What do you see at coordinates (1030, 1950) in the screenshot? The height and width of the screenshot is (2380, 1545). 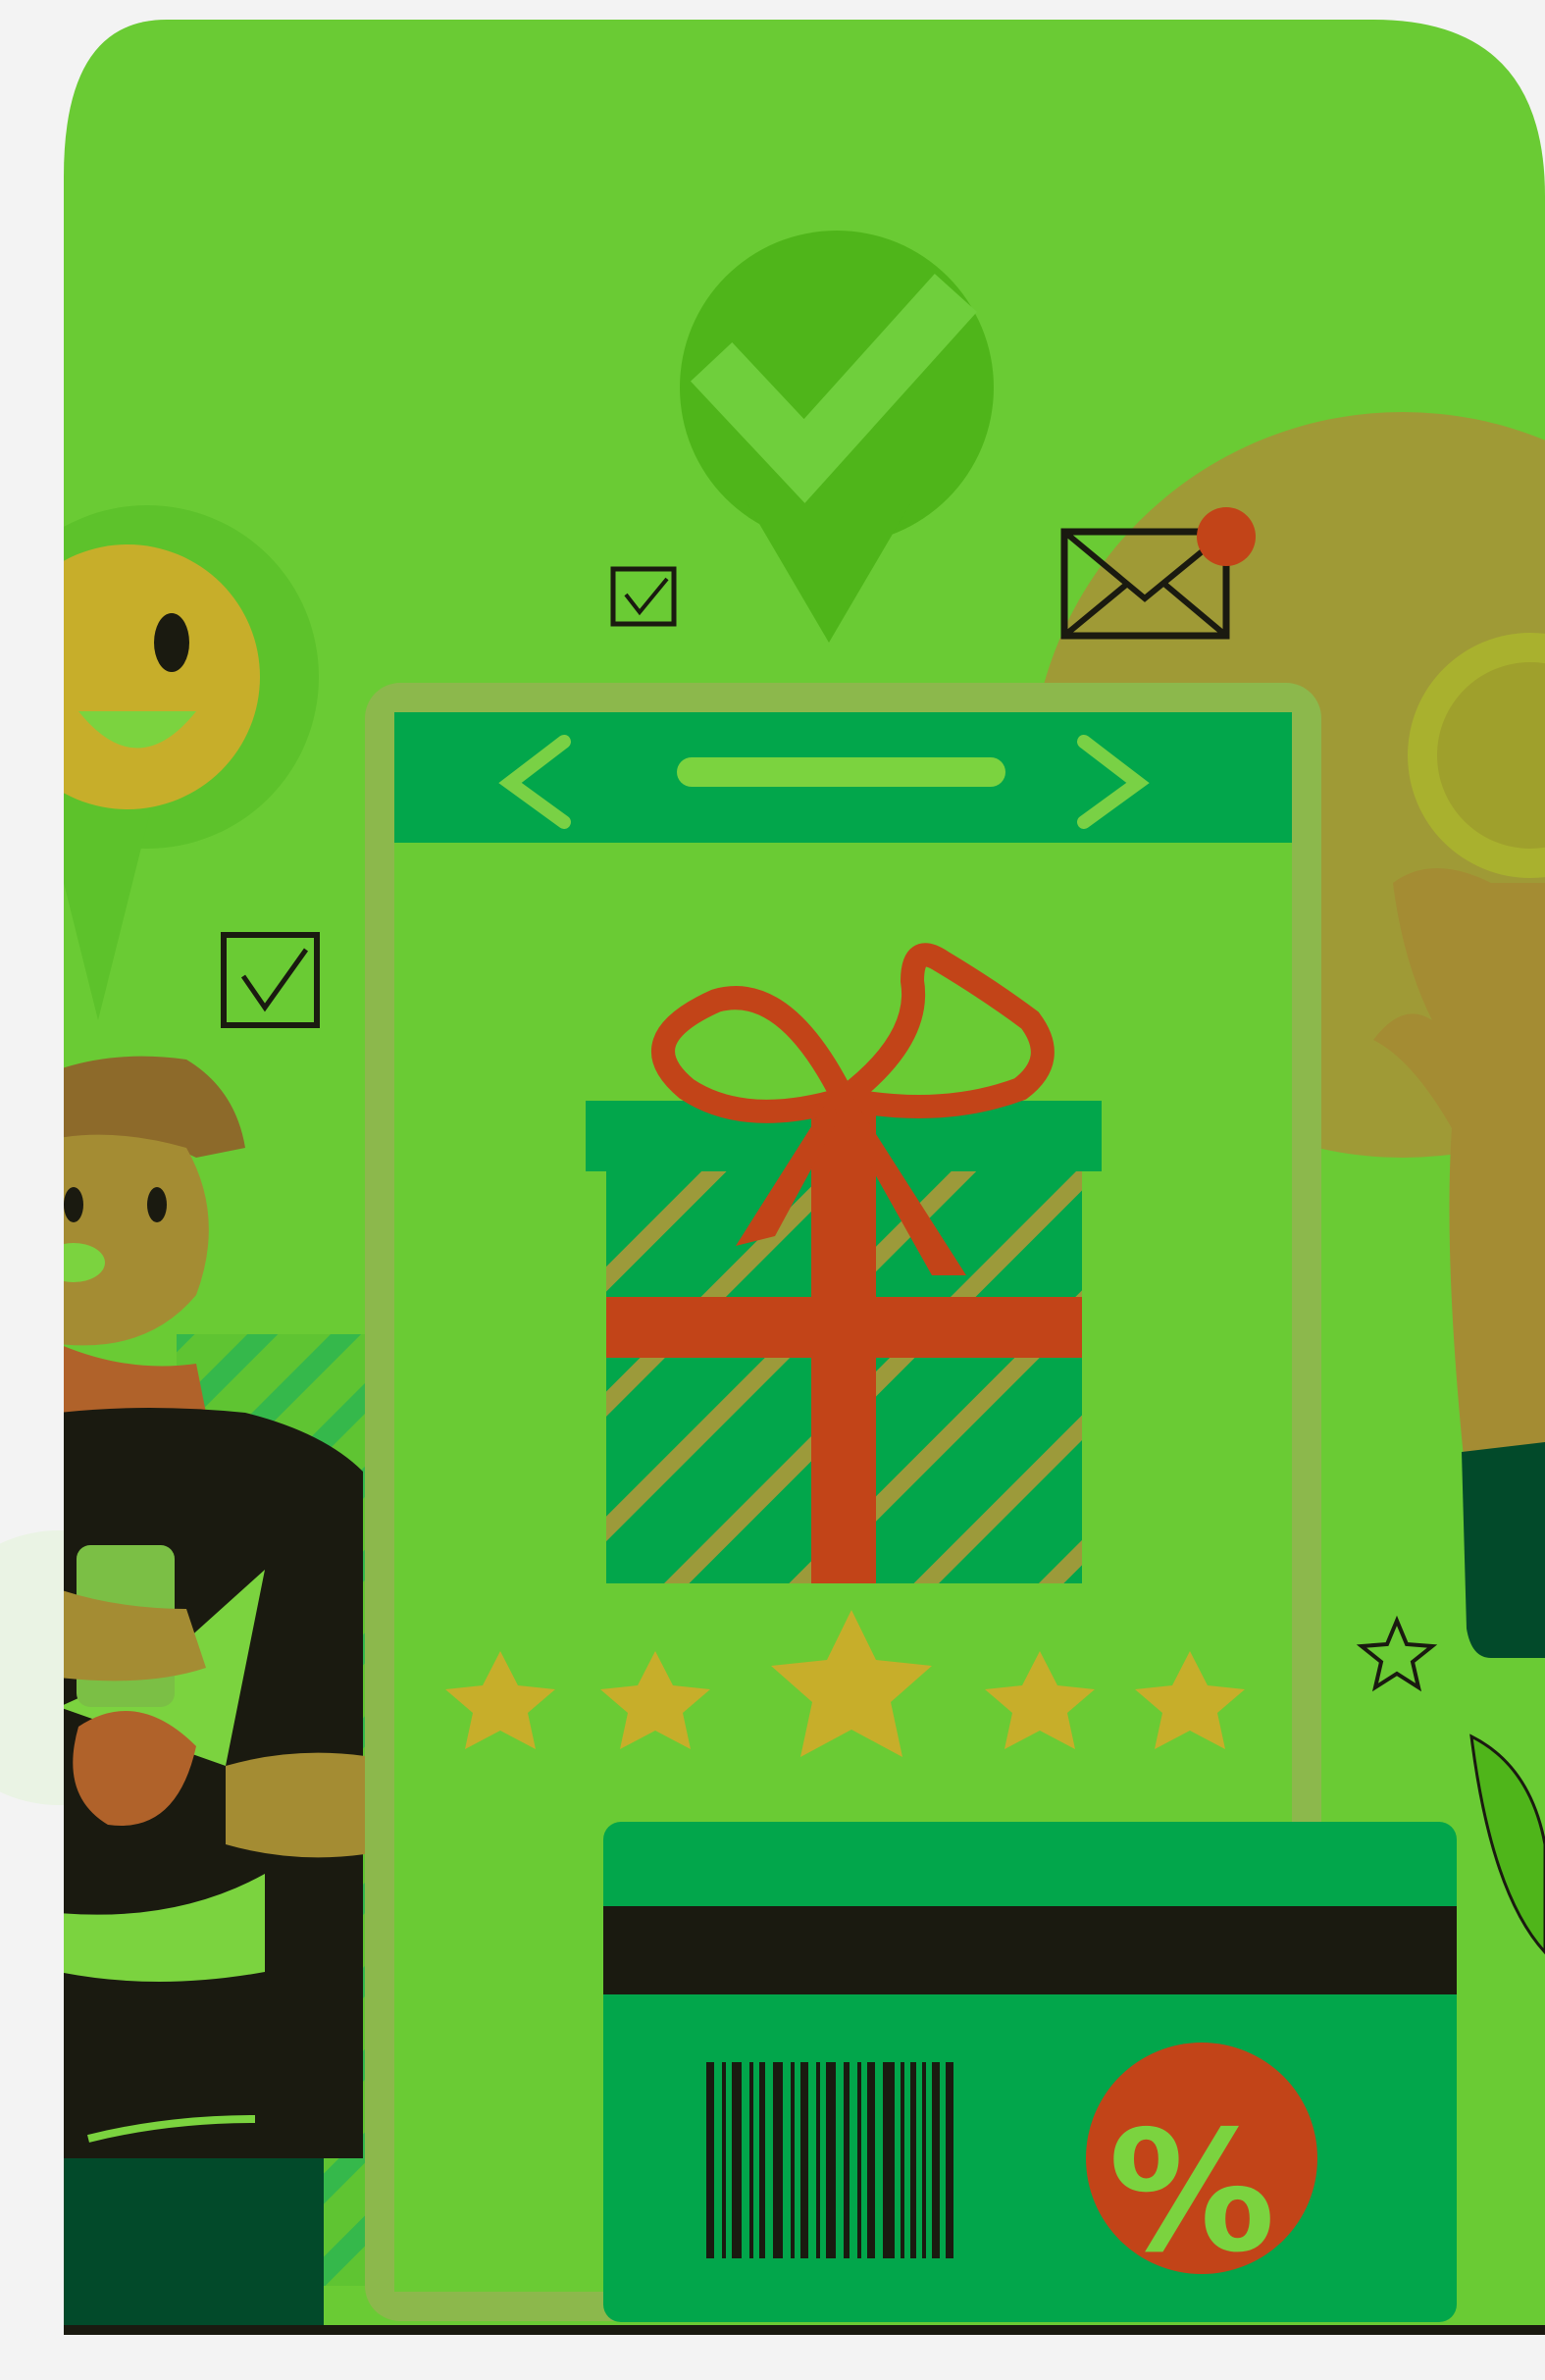 I see `card-magnetic-stripe` at bounding box center [1030, 1950].